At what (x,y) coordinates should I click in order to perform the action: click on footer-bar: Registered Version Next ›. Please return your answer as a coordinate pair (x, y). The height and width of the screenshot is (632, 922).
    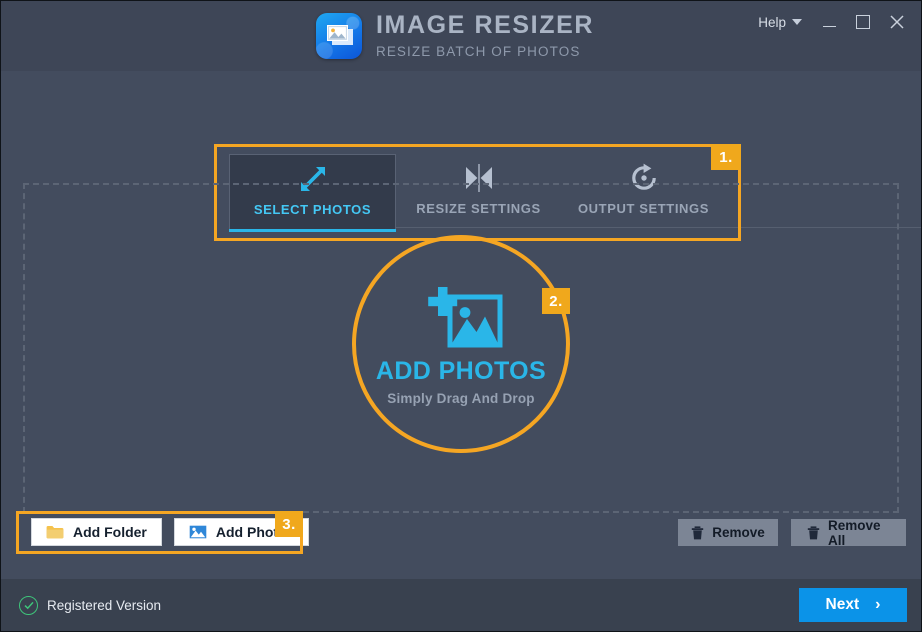
    Looking at the image, I should click on (461, 605).